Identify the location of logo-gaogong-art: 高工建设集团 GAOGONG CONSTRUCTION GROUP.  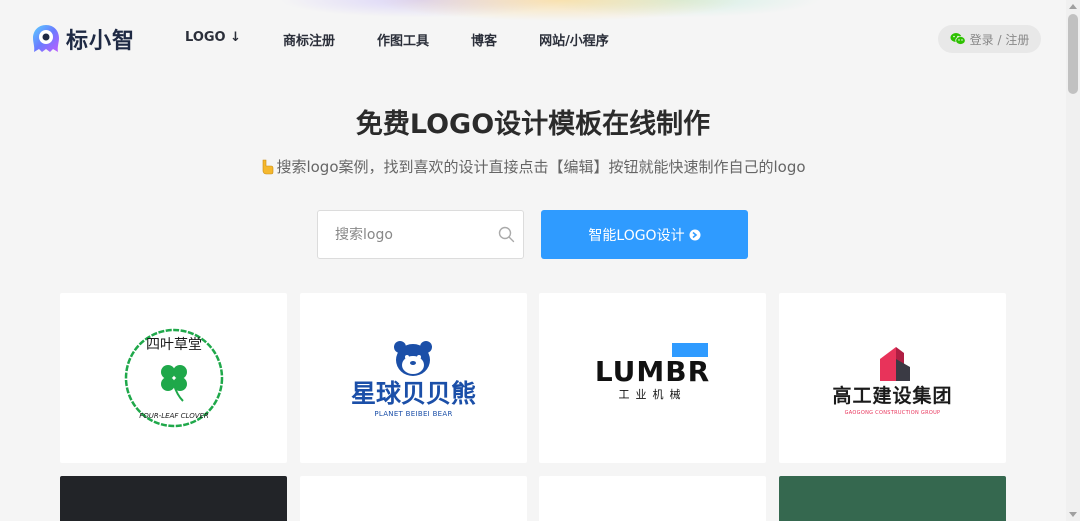
(892, 378).